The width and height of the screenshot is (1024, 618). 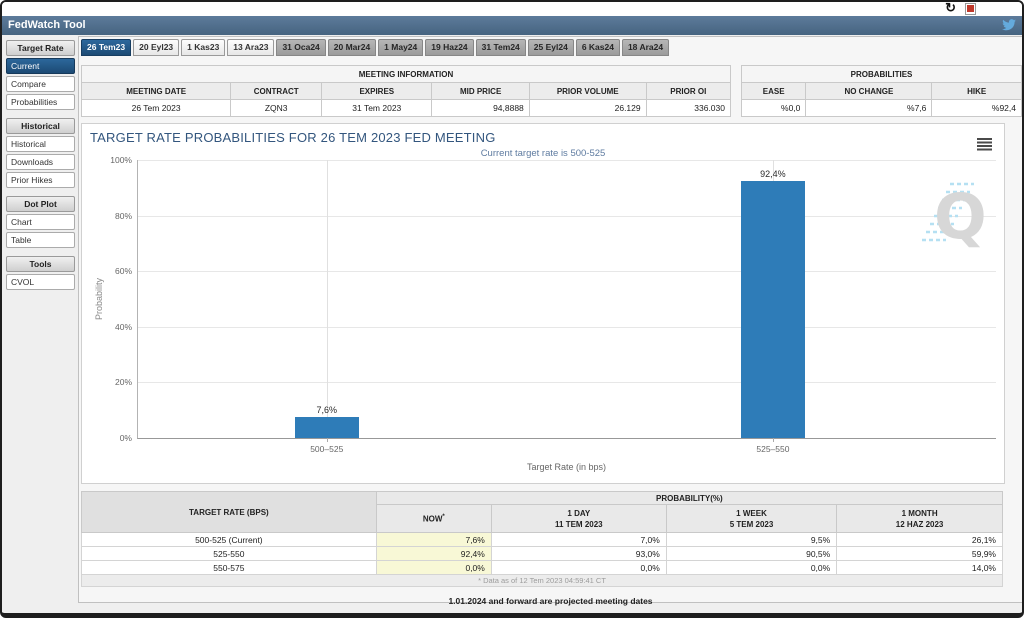 I want to click on day-cell: 7,0%, so click(x=578, y=539).